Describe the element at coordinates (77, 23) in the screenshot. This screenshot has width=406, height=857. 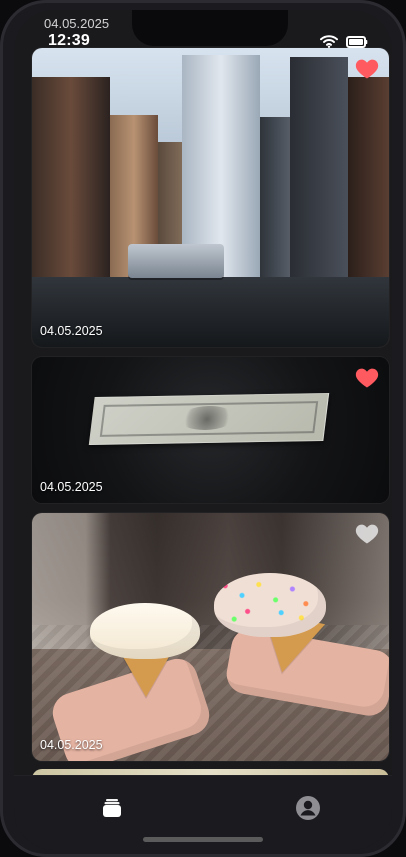
I see `top-ghost-date: 04.05.2025` at that location.